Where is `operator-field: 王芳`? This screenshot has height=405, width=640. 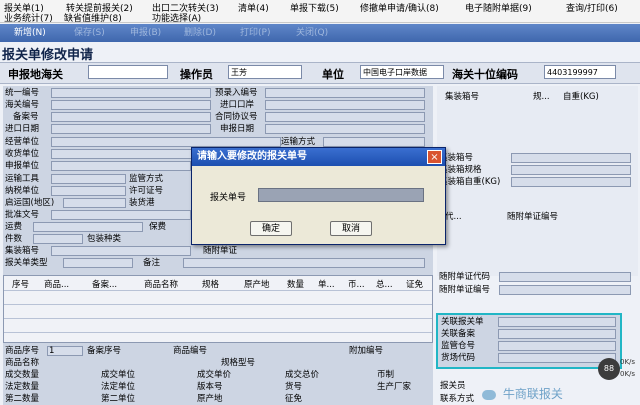 operator-field: 王芳 is located at coordinates (265, 72).